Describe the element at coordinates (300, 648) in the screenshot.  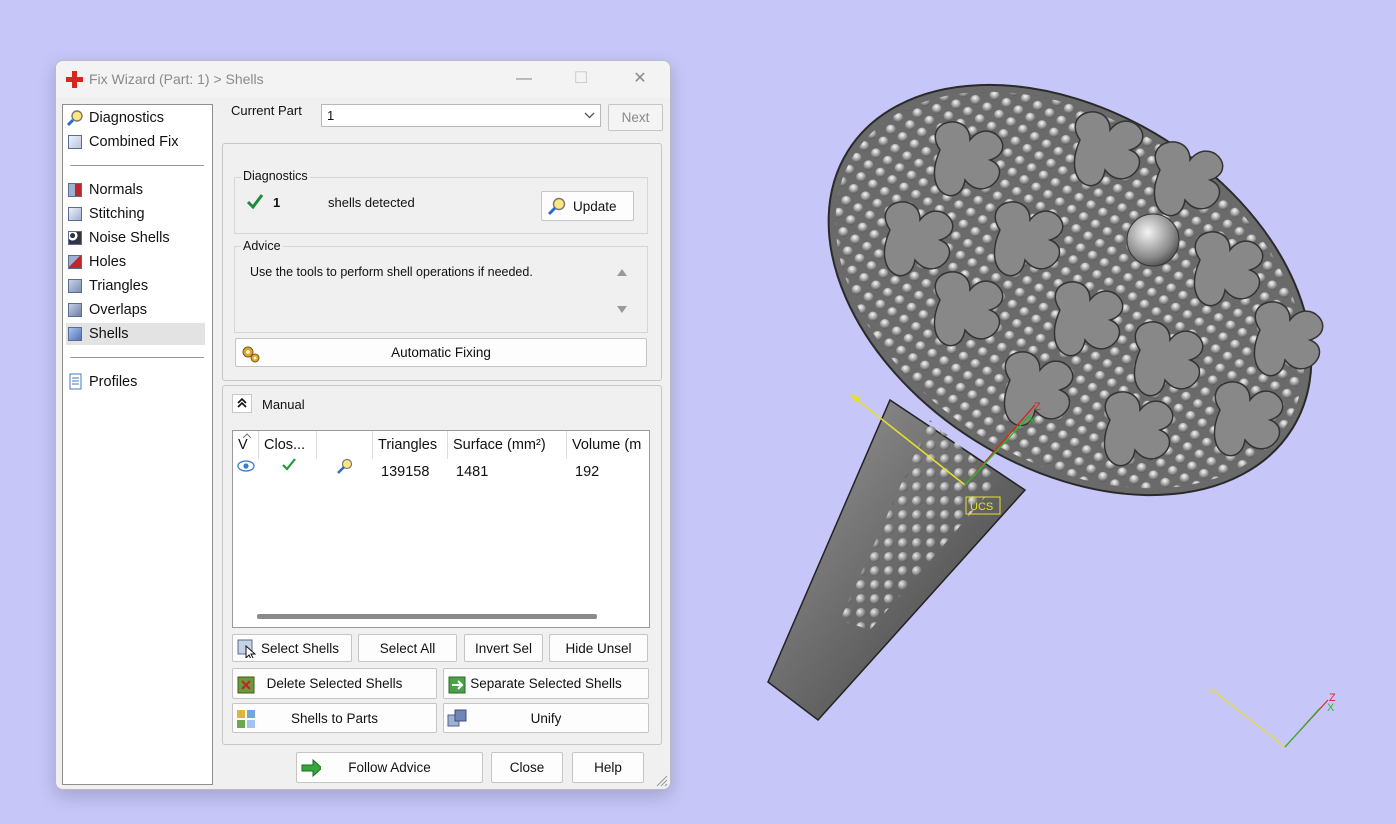
I see `select-shells-label: Select Shells` at that location.